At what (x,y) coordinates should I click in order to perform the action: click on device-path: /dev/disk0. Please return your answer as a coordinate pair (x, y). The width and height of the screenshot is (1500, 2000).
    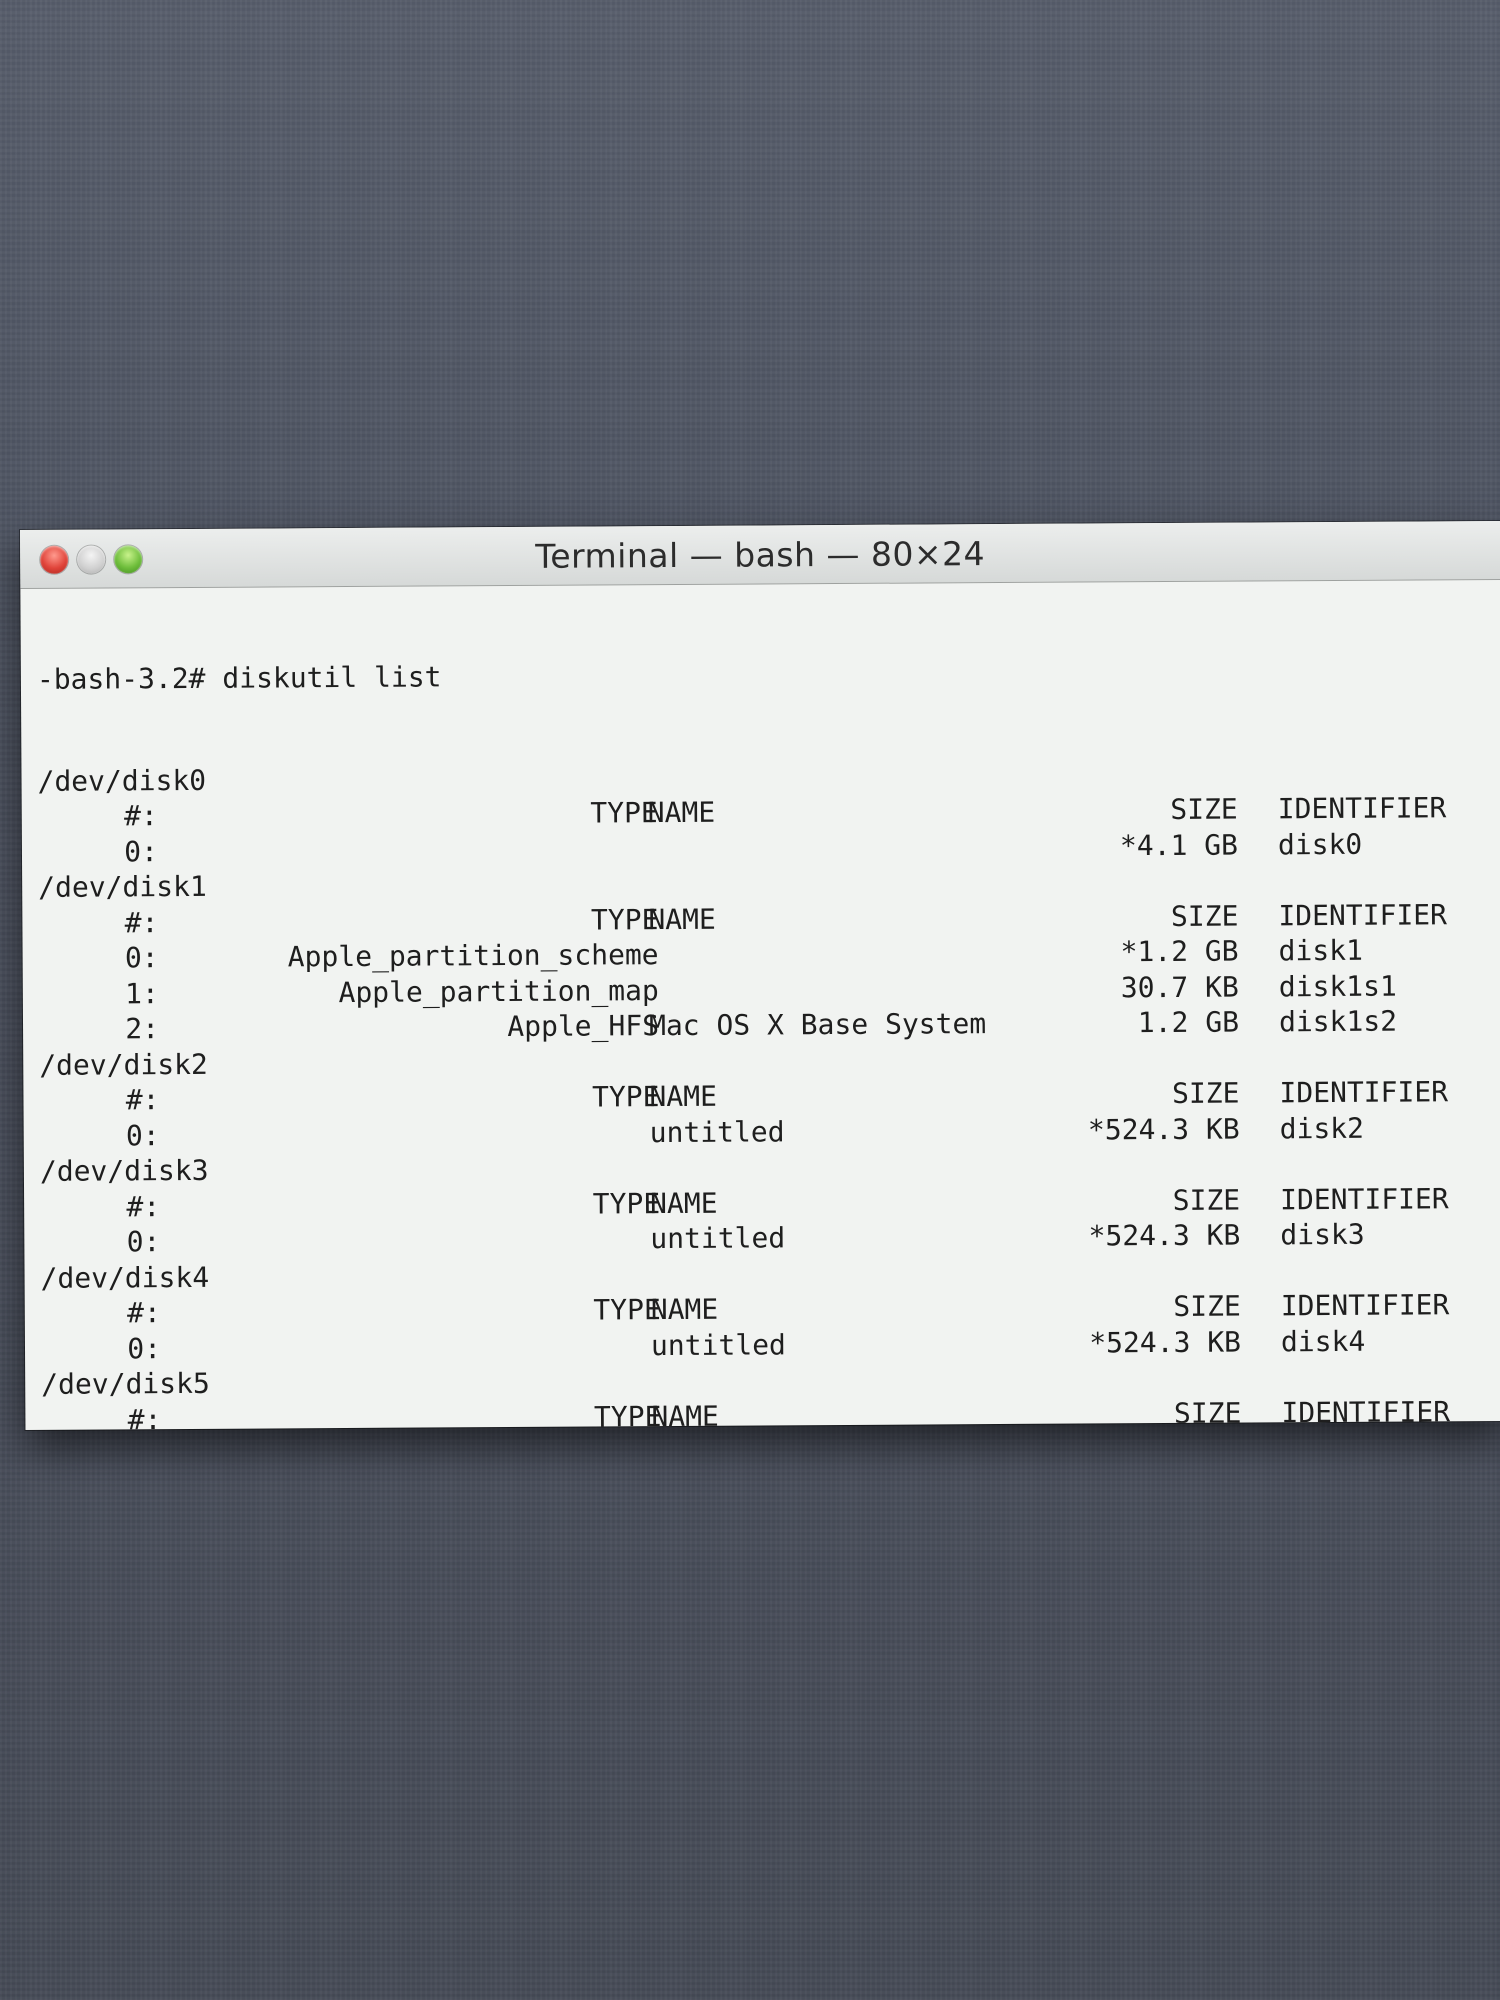
    Looking at the image, I should click on (122, 780).